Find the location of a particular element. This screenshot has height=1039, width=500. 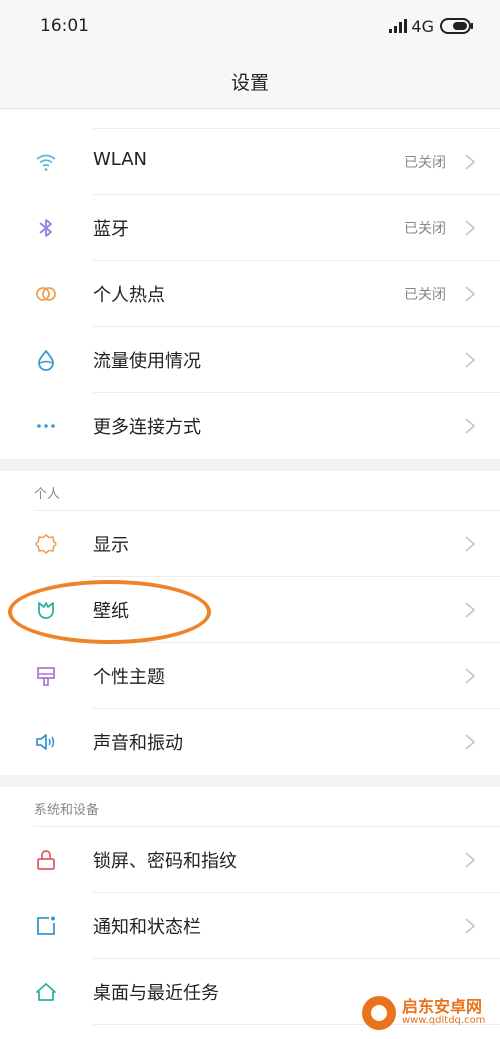

setting-label: 桌面与最近任务 is located at coordinates (156, 993).